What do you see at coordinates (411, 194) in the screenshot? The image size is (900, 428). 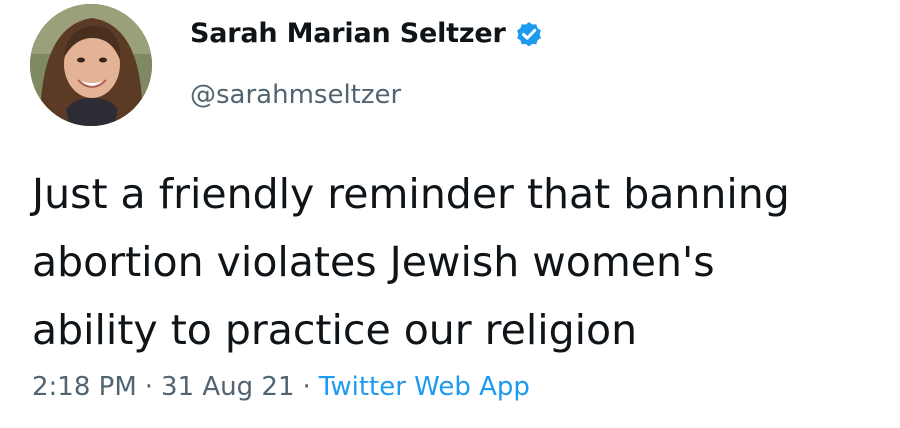 I see `tweet-text-line: Just a friendly reminder that banning` at bounding box center [411, 194].